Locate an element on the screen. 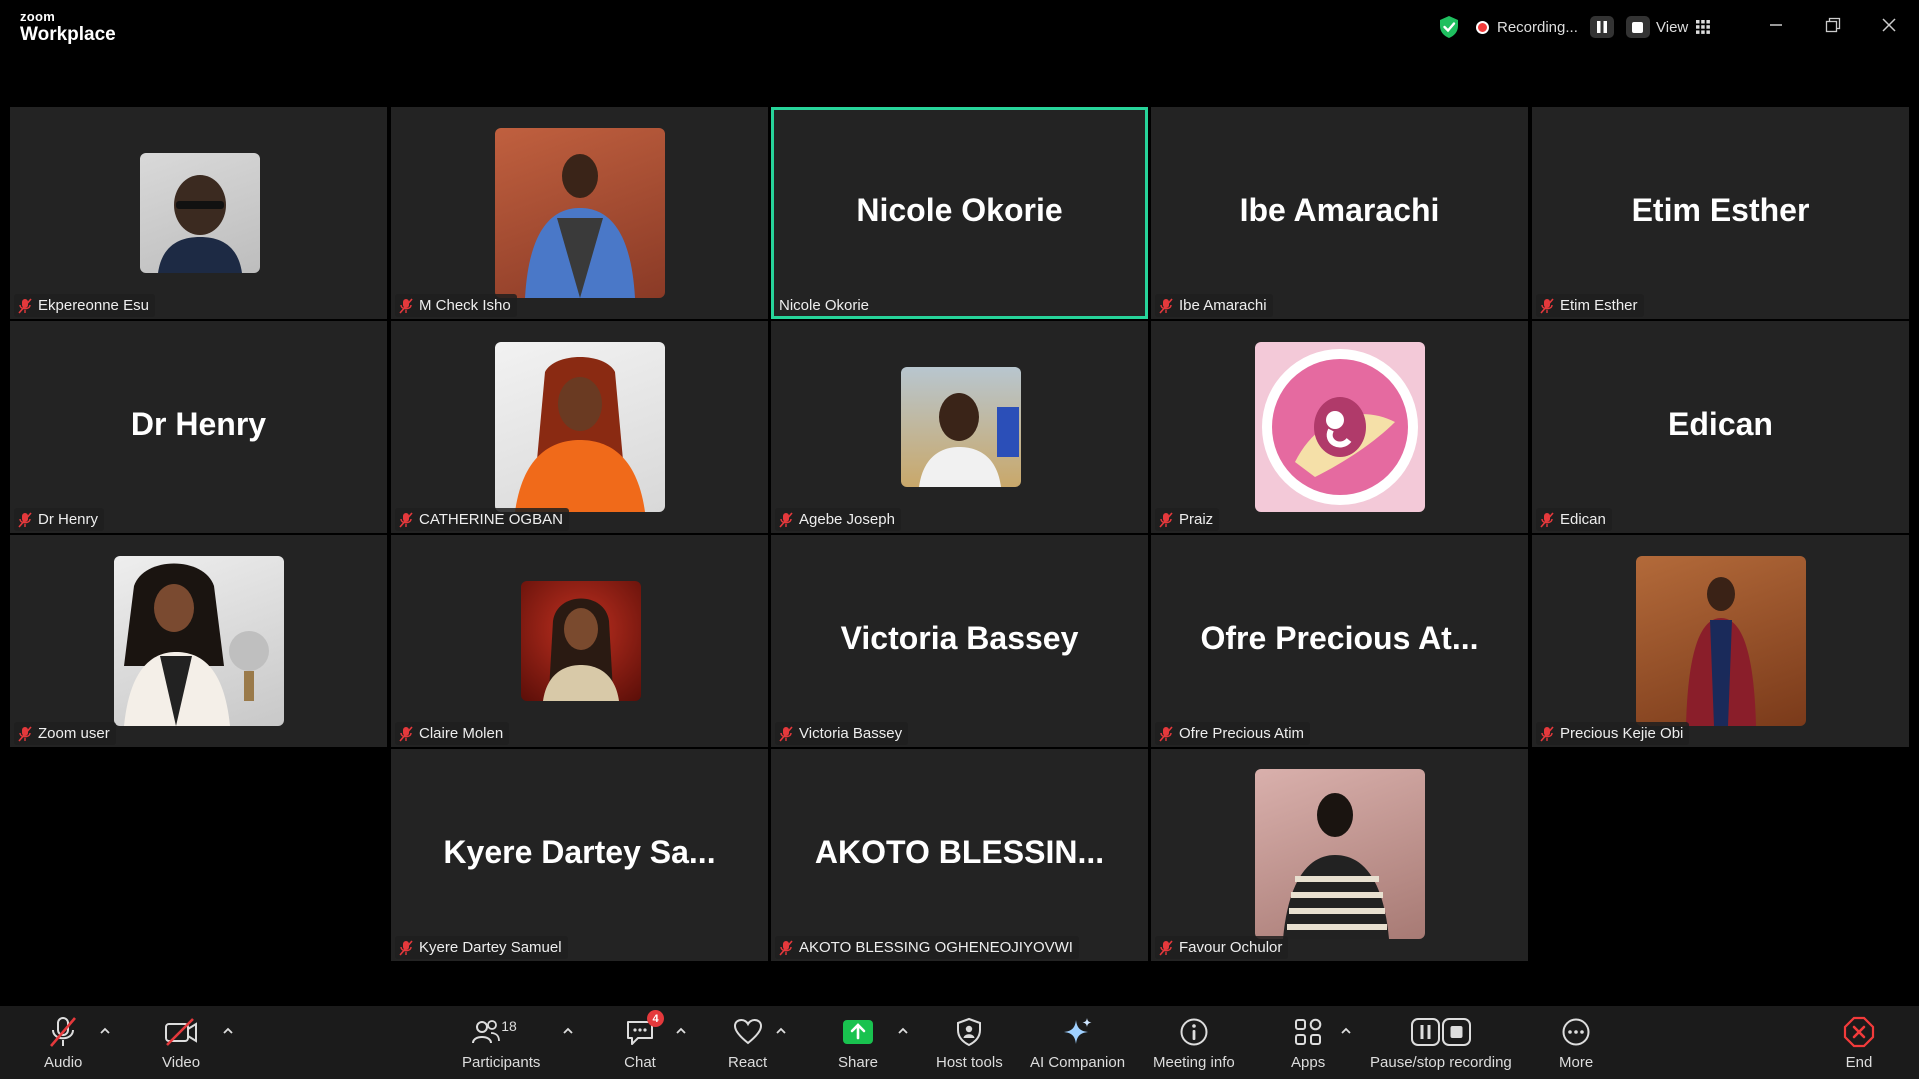 Image resolution: width=1919 pixels, height=1079 pixels. participant-label: Zoom user is located at coordinates (65, 733).